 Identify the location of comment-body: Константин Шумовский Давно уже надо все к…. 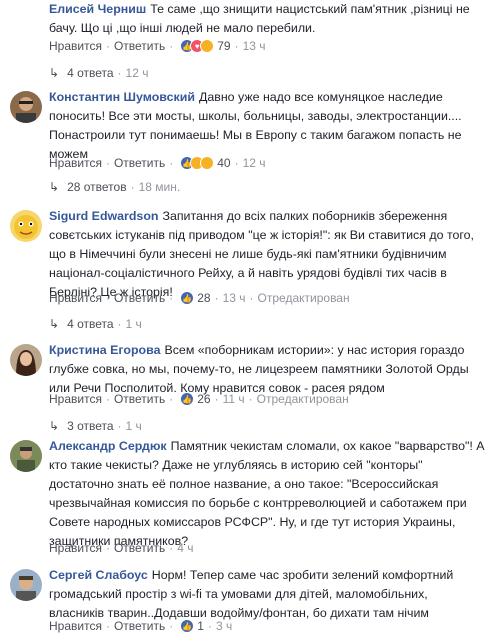
(267, 126).